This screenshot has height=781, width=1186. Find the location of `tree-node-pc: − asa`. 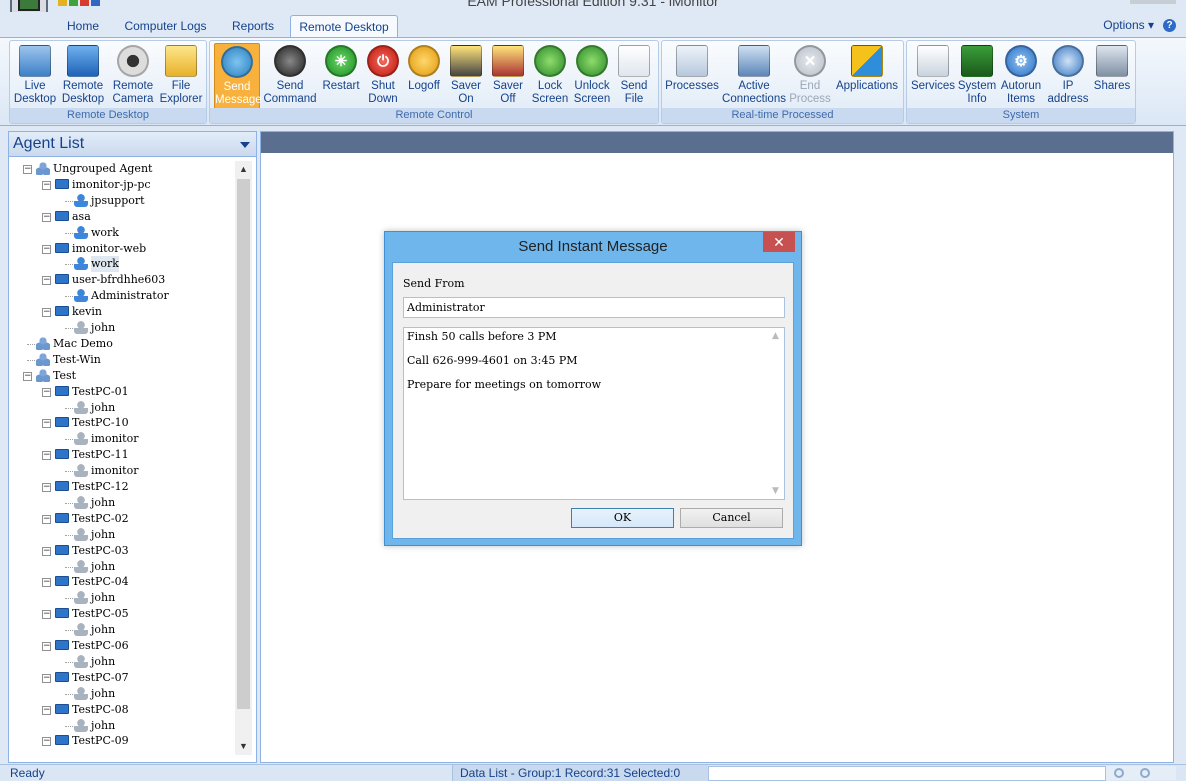

tree-node-pc: − asa is located at coordinates (123, 217).